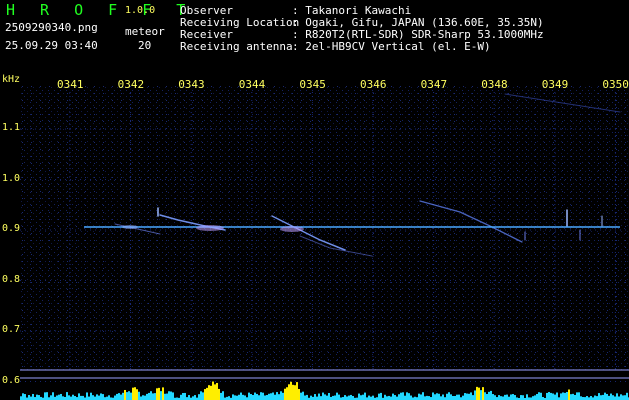 The image size is (629, 400). Describe the element at coordinates (555, 84) in the screenshot. I see `time-tick-label: 0349` at that location.